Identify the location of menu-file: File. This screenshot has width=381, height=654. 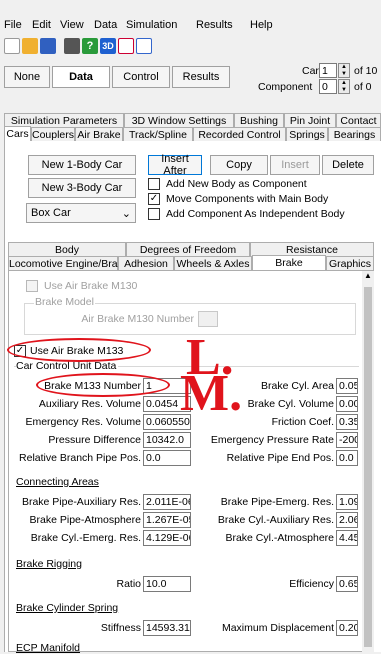
(13, 25).